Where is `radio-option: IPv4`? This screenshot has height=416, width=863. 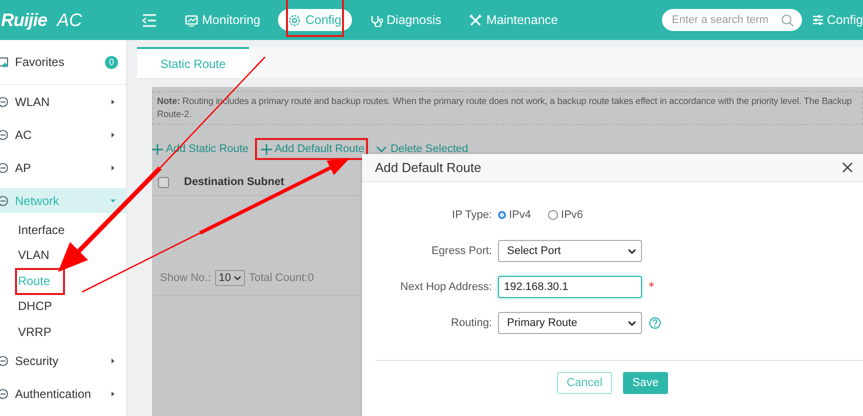
radio-option: IPv4 is located at coordinates (515, 215).